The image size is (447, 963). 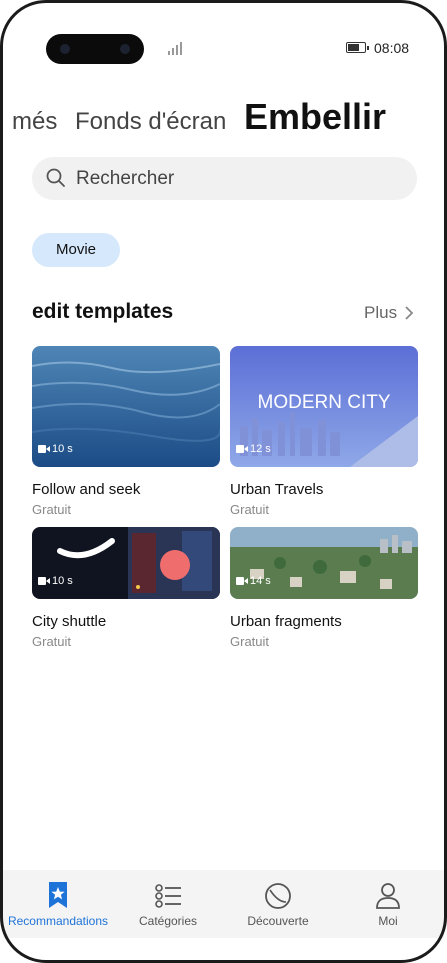 I want to click on template-title: Urban fragments, so click(x=286, y=621).